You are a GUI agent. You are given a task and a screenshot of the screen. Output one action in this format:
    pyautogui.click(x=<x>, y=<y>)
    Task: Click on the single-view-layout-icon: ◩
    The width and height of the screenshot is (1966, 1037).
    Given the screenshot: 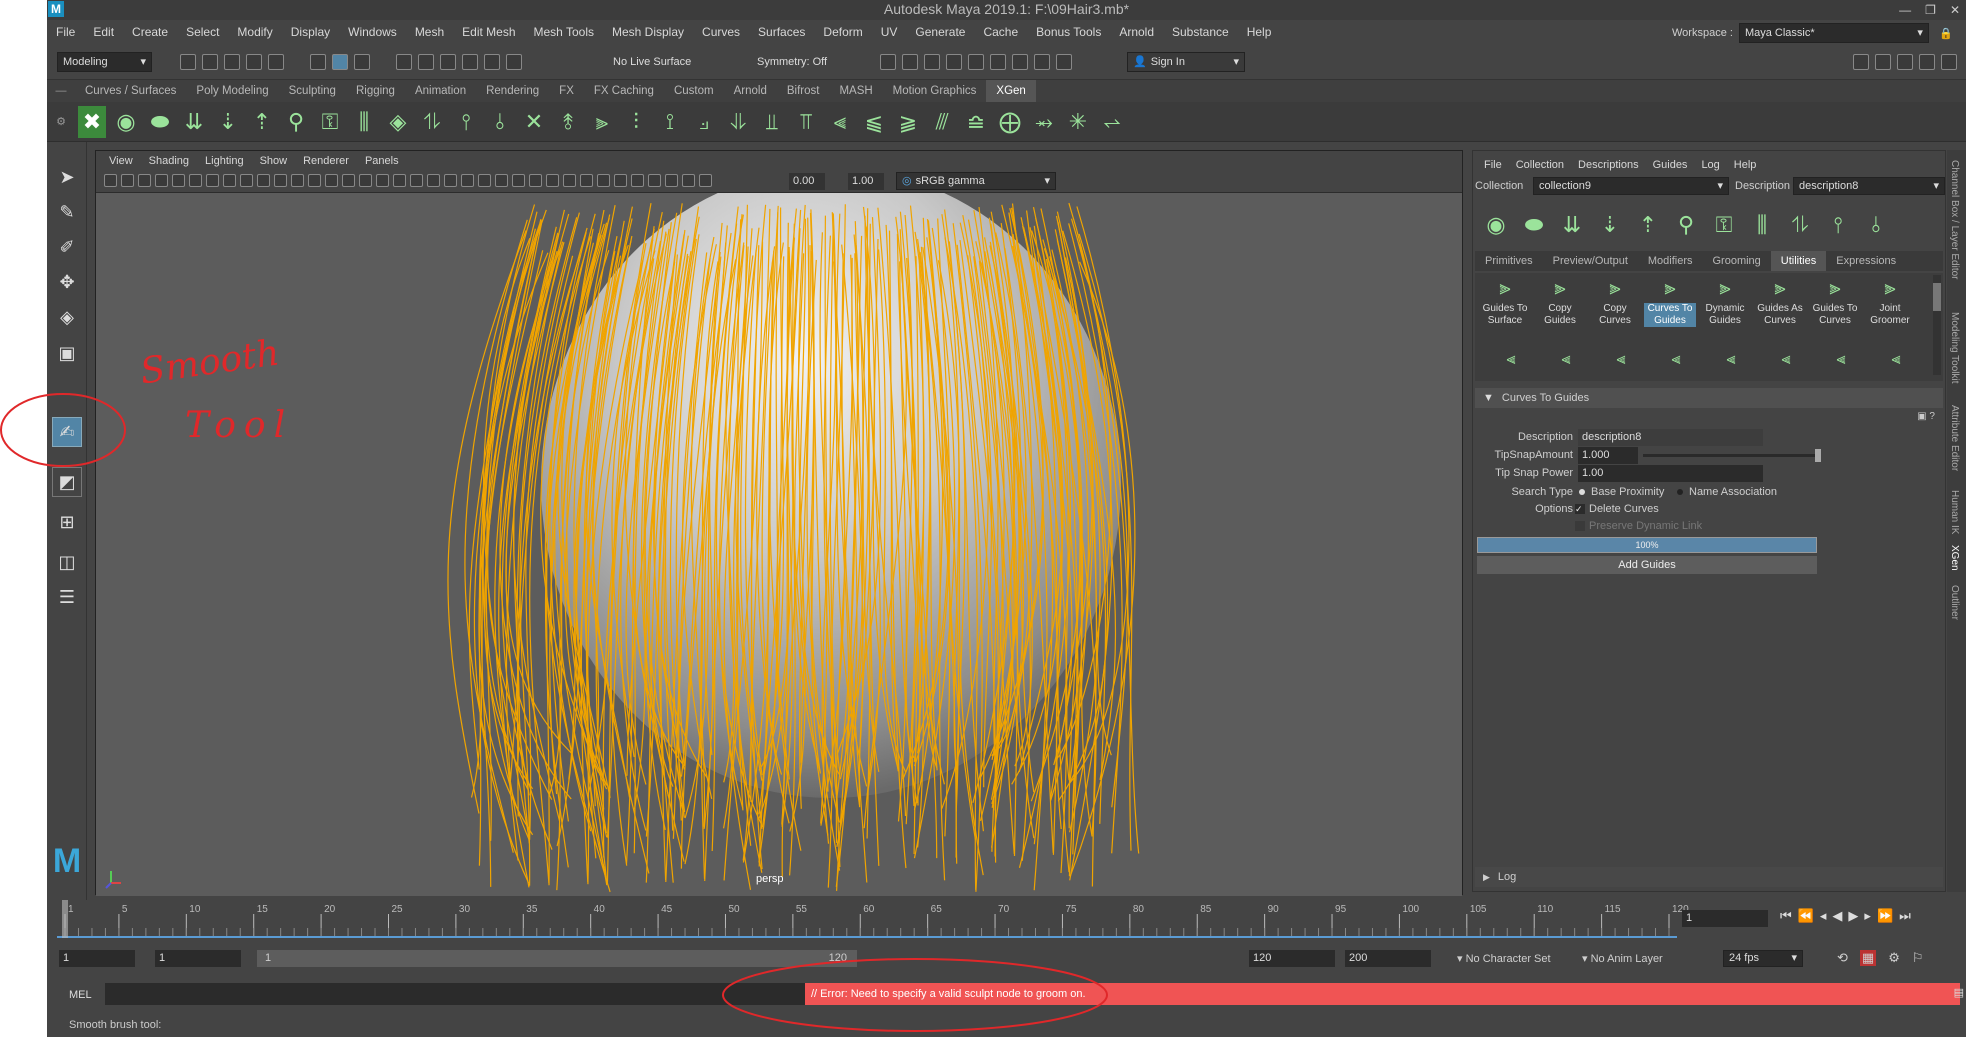 What is the action you would take?
    pyautogui.click(x=67, y=482)
    